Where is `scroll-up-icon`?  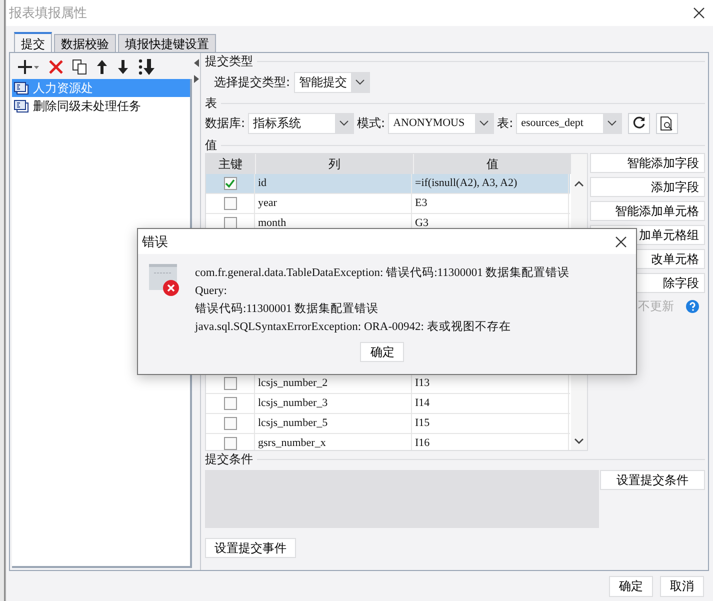
scroll-up-icon is located at coordinates (579, 184).